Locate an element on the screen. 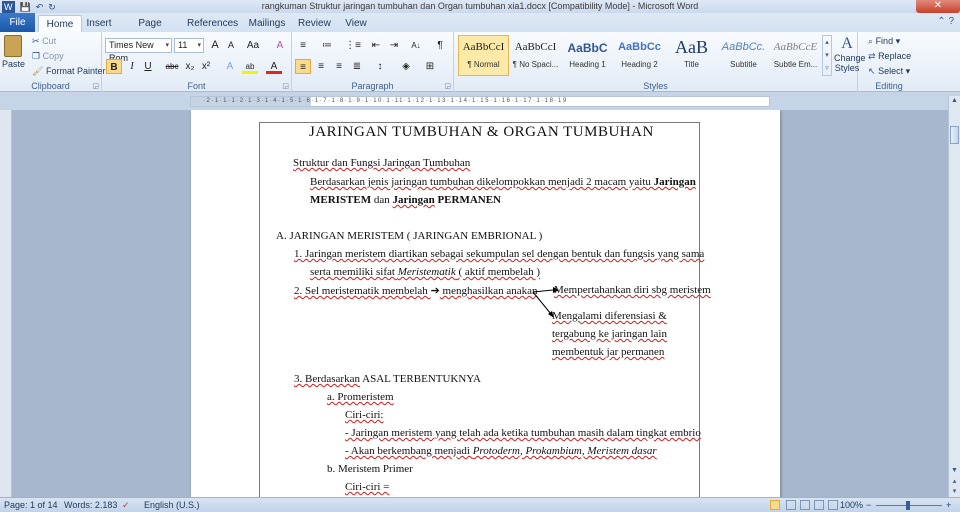 The width and height of the screenshot is (960, 512). branch-1: Mempertahankan diri sbg meristem is located at coordinates (632, 290).